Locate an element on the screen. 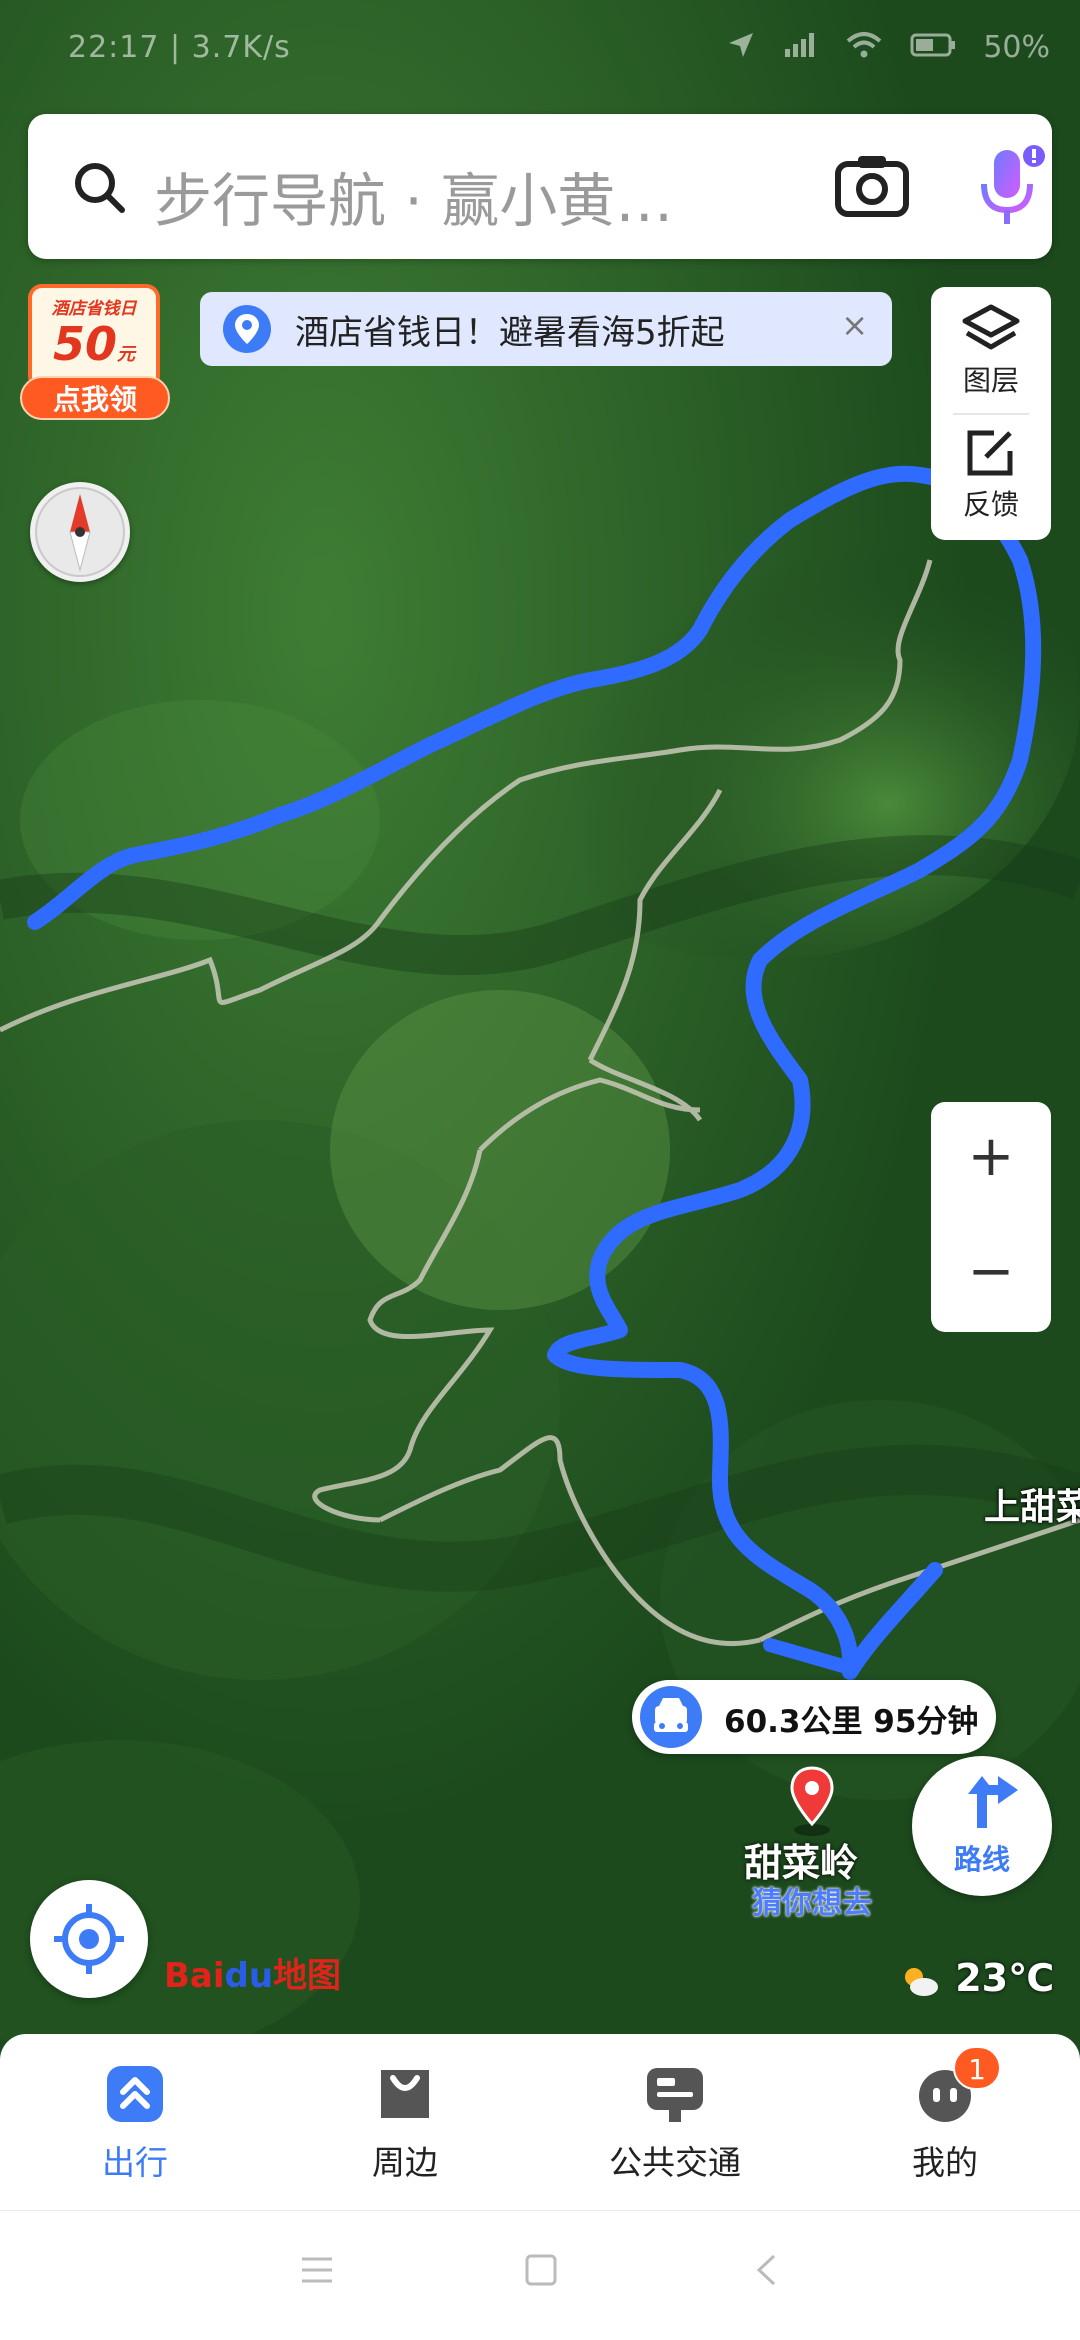 The height and width of the screenshot is (2340, 1080). map-tools-panel: 图层 反馈 is located at coordinates (991, 413).